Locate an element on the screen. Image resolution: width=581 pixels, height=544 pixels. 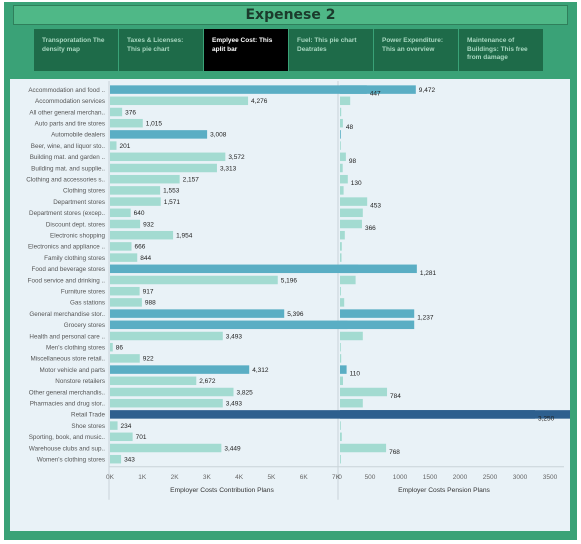
pension-value-label: 768 is located at coordinates (394, 452).